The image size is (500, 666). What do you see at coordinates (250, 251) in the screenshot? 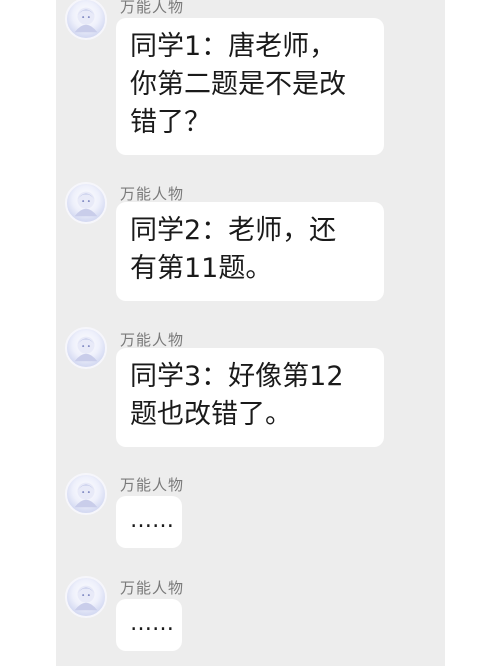
I see `message-bubble: 同学2：老师，还 有第11题。` at bounding box center [250, 251].